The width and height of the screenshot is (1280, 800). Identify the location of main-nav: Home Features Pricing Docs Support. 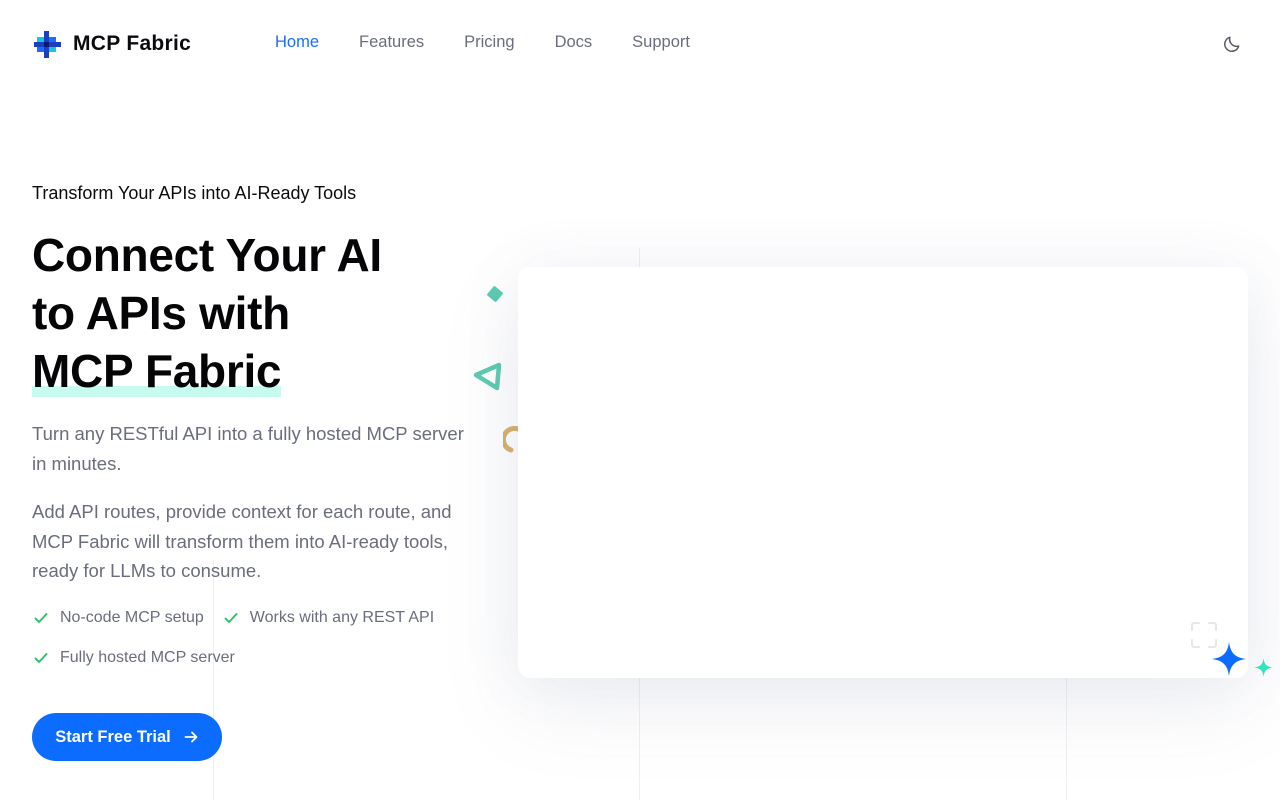
(482, 42).